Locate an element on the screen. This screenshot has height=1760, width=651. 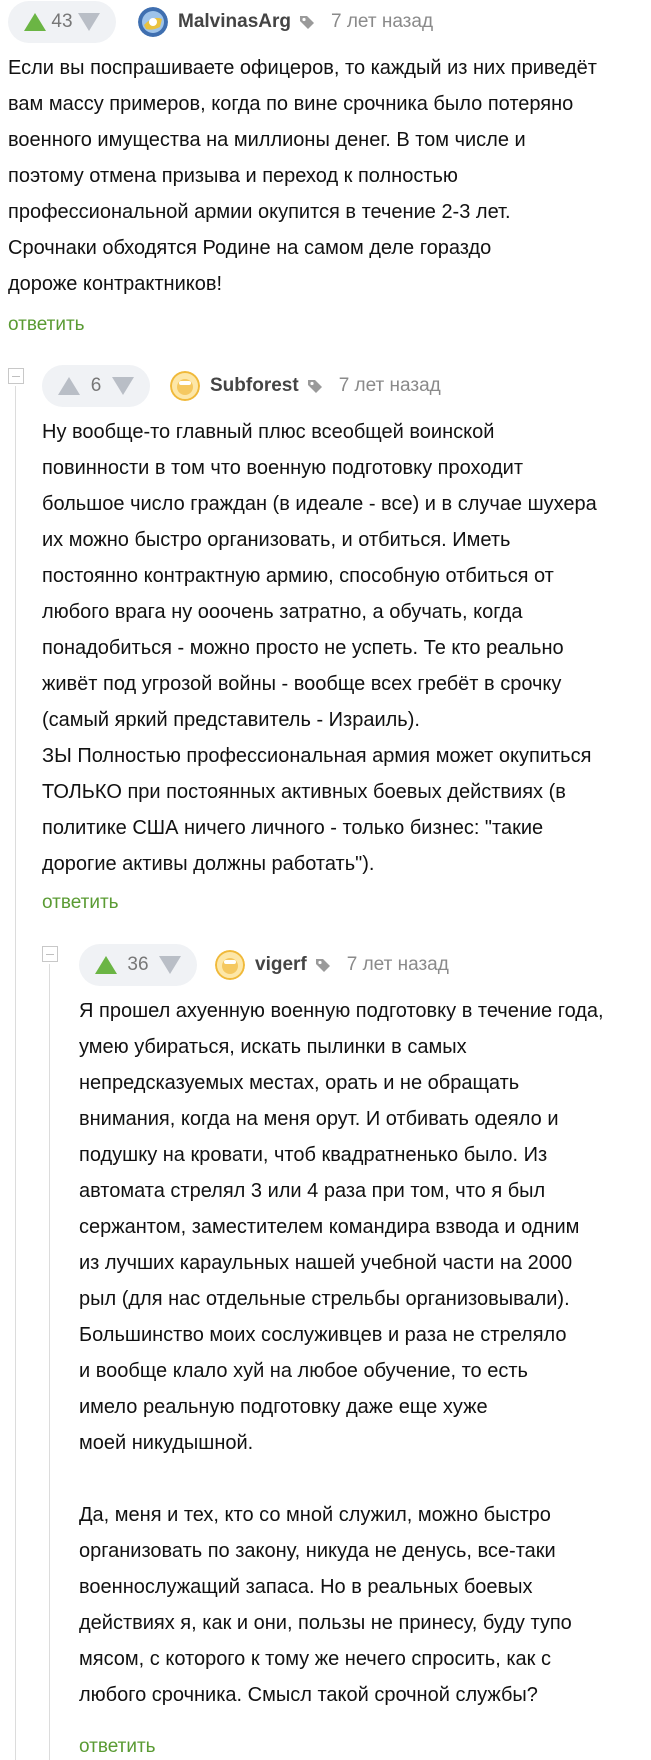
text-line: дороже контрактников! is located at coordinates (115, 284).